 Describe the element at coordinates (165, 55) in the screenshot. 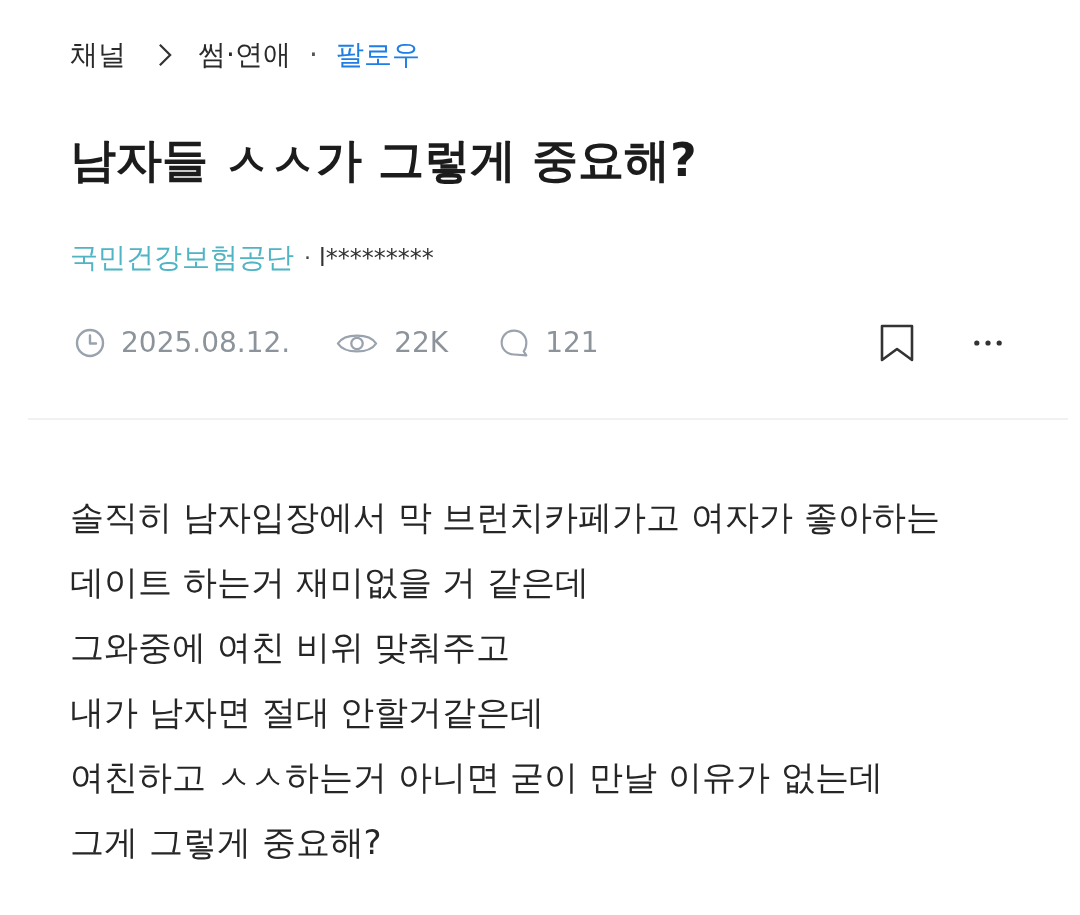

I see `chevron-right-icon` at that location.